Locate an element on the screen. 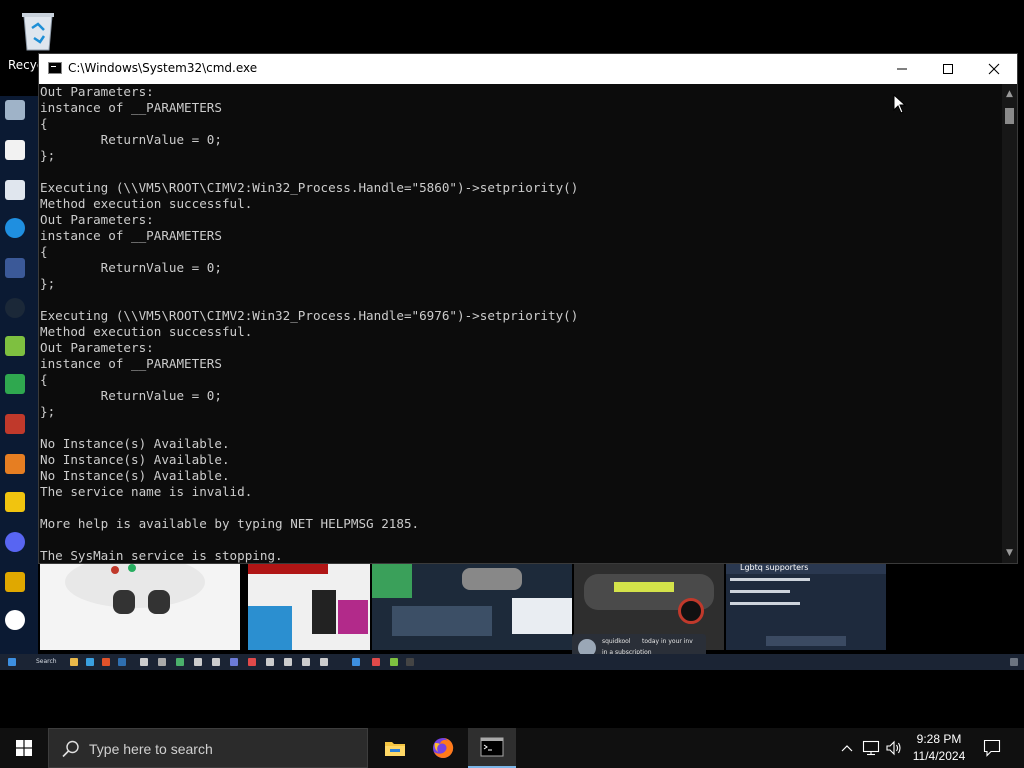 Image resolution: width=1024 pixels, height=768 pixels. cmd-app-icon is located at coordinates (55, 68).